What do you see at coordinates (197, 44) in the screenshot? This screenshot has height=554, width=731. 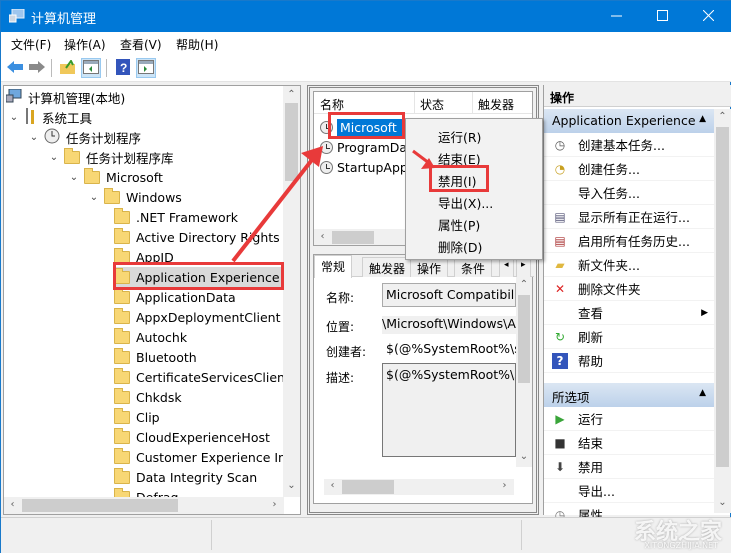 I see `menu-help: 帮助(H)` at bounding box center [197, 44].